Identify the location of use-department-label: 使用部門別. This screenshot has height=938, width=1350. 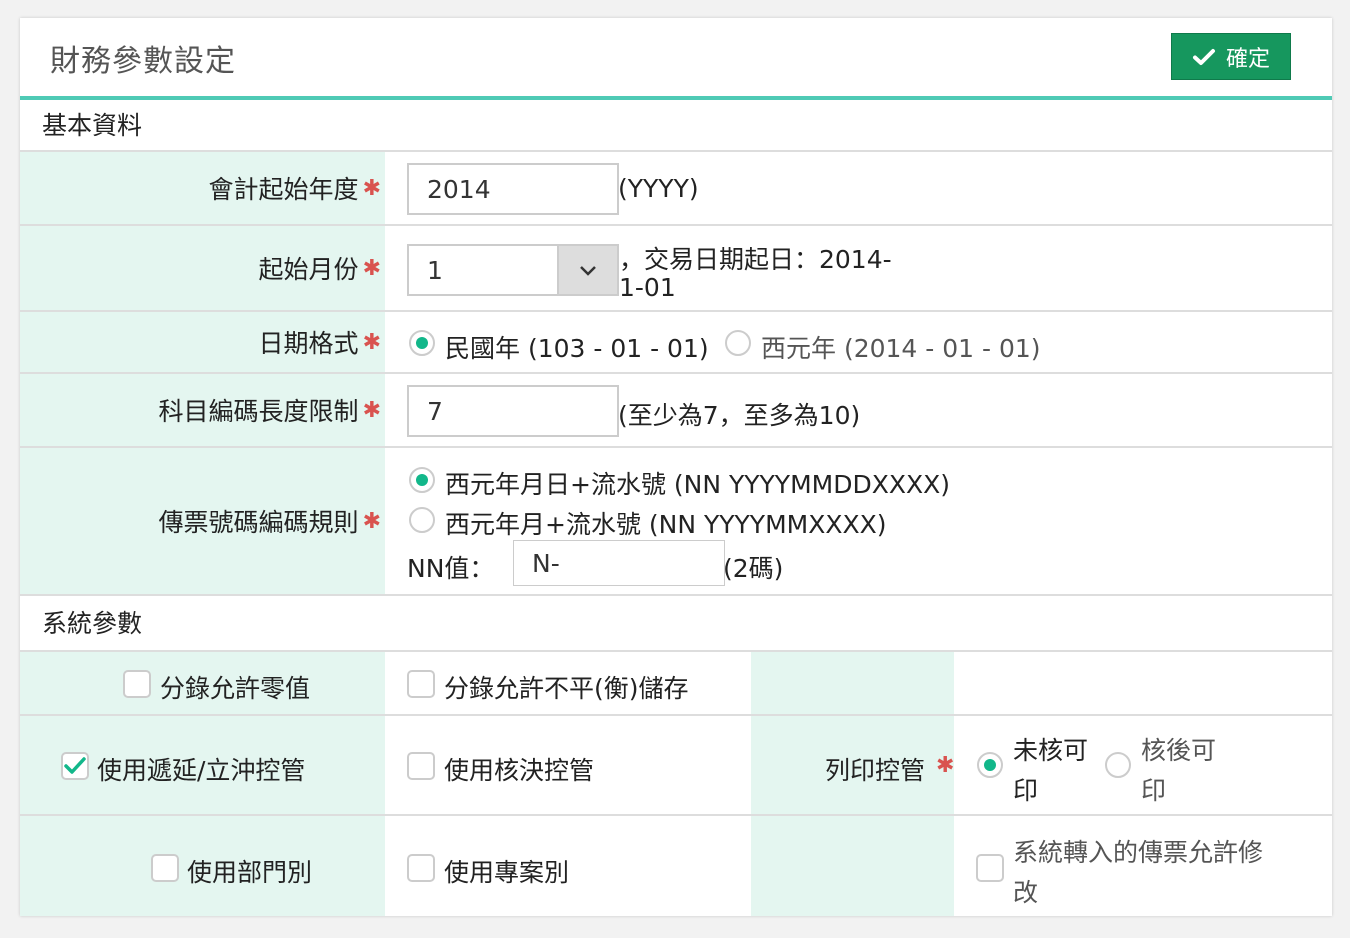
(250, 872).